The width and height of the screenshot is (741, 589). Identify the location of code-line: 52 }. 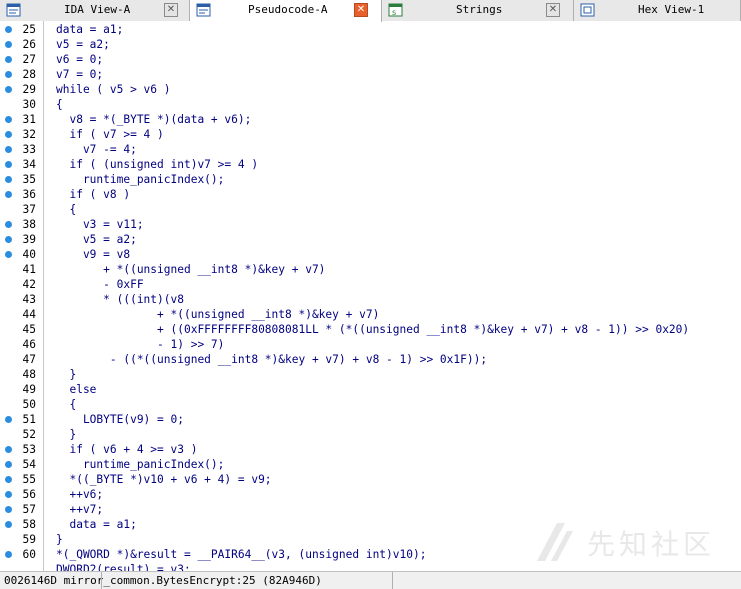
(370, 434).